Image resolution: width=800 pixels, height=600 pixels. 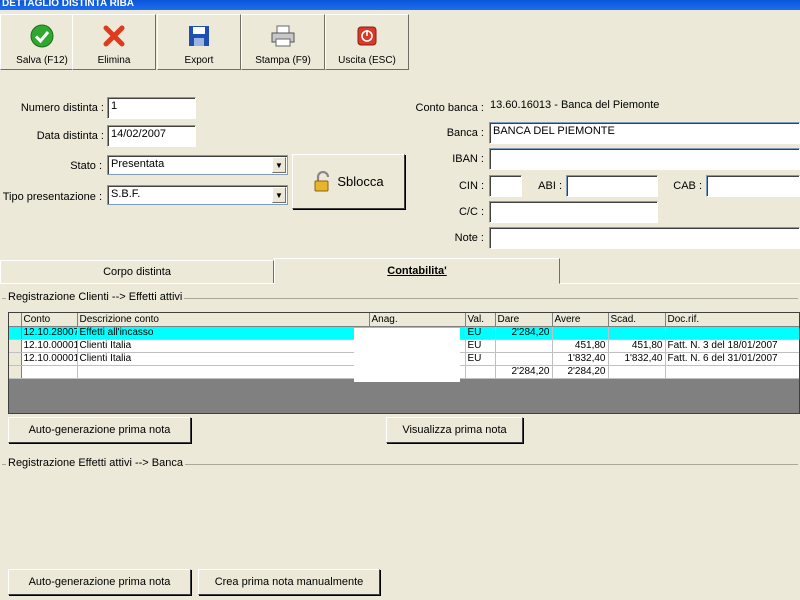 I want to click on section-clienti-effetti: Registrazione Clienti --> Effetti attivi, so click(x=400, y=297).